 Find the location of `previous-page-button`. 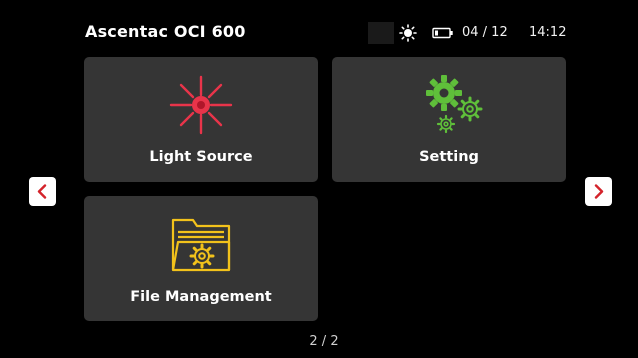

previous-page-button is located at coordinates (42, 191).